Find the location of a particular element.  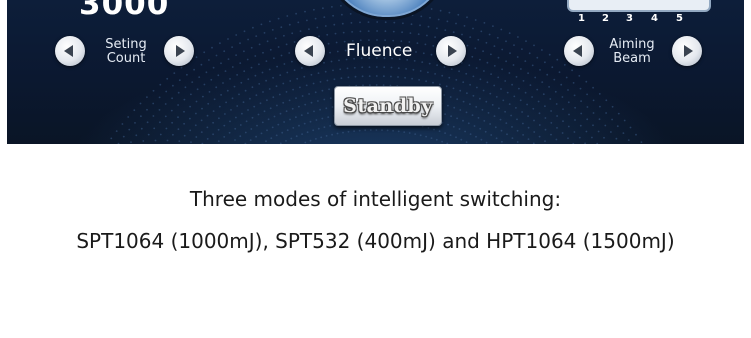

aiming-beam-decrease-button is located at coordinates (579, 51).